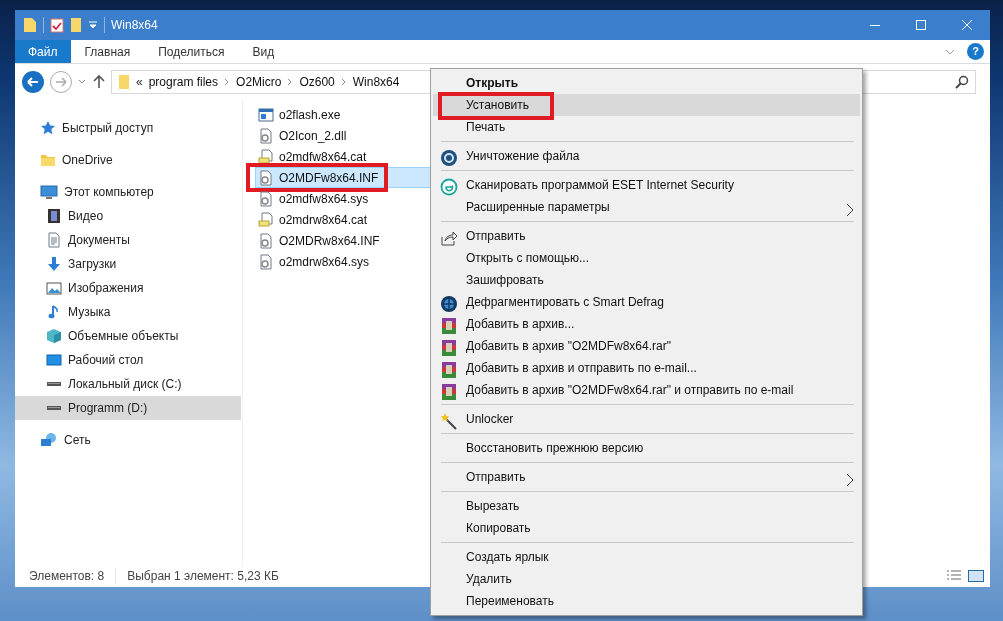  What do you see at coordinates (139, 82) in the screenshot?
I see `overflow-marker: «` at bounding box center [139, 82].